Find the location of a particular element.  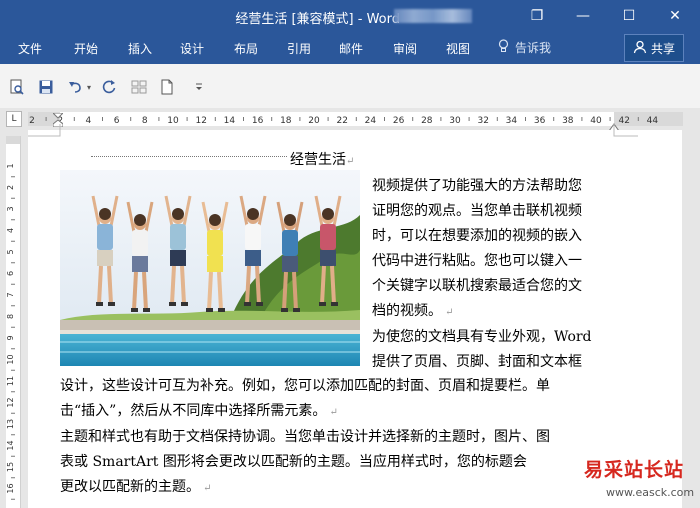

tab-mailings: 邮件 is located at coordinates (351, 48).